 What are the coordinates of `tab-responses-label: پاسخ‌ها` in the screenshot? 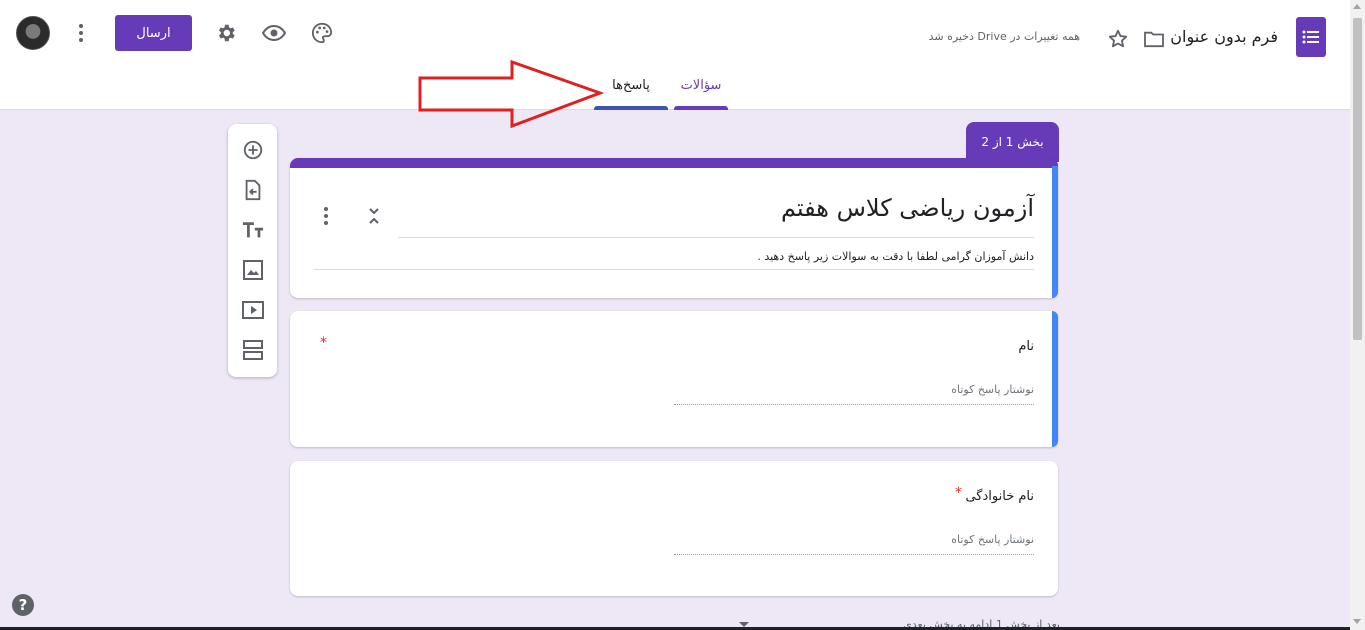 It's located at (631, 85).